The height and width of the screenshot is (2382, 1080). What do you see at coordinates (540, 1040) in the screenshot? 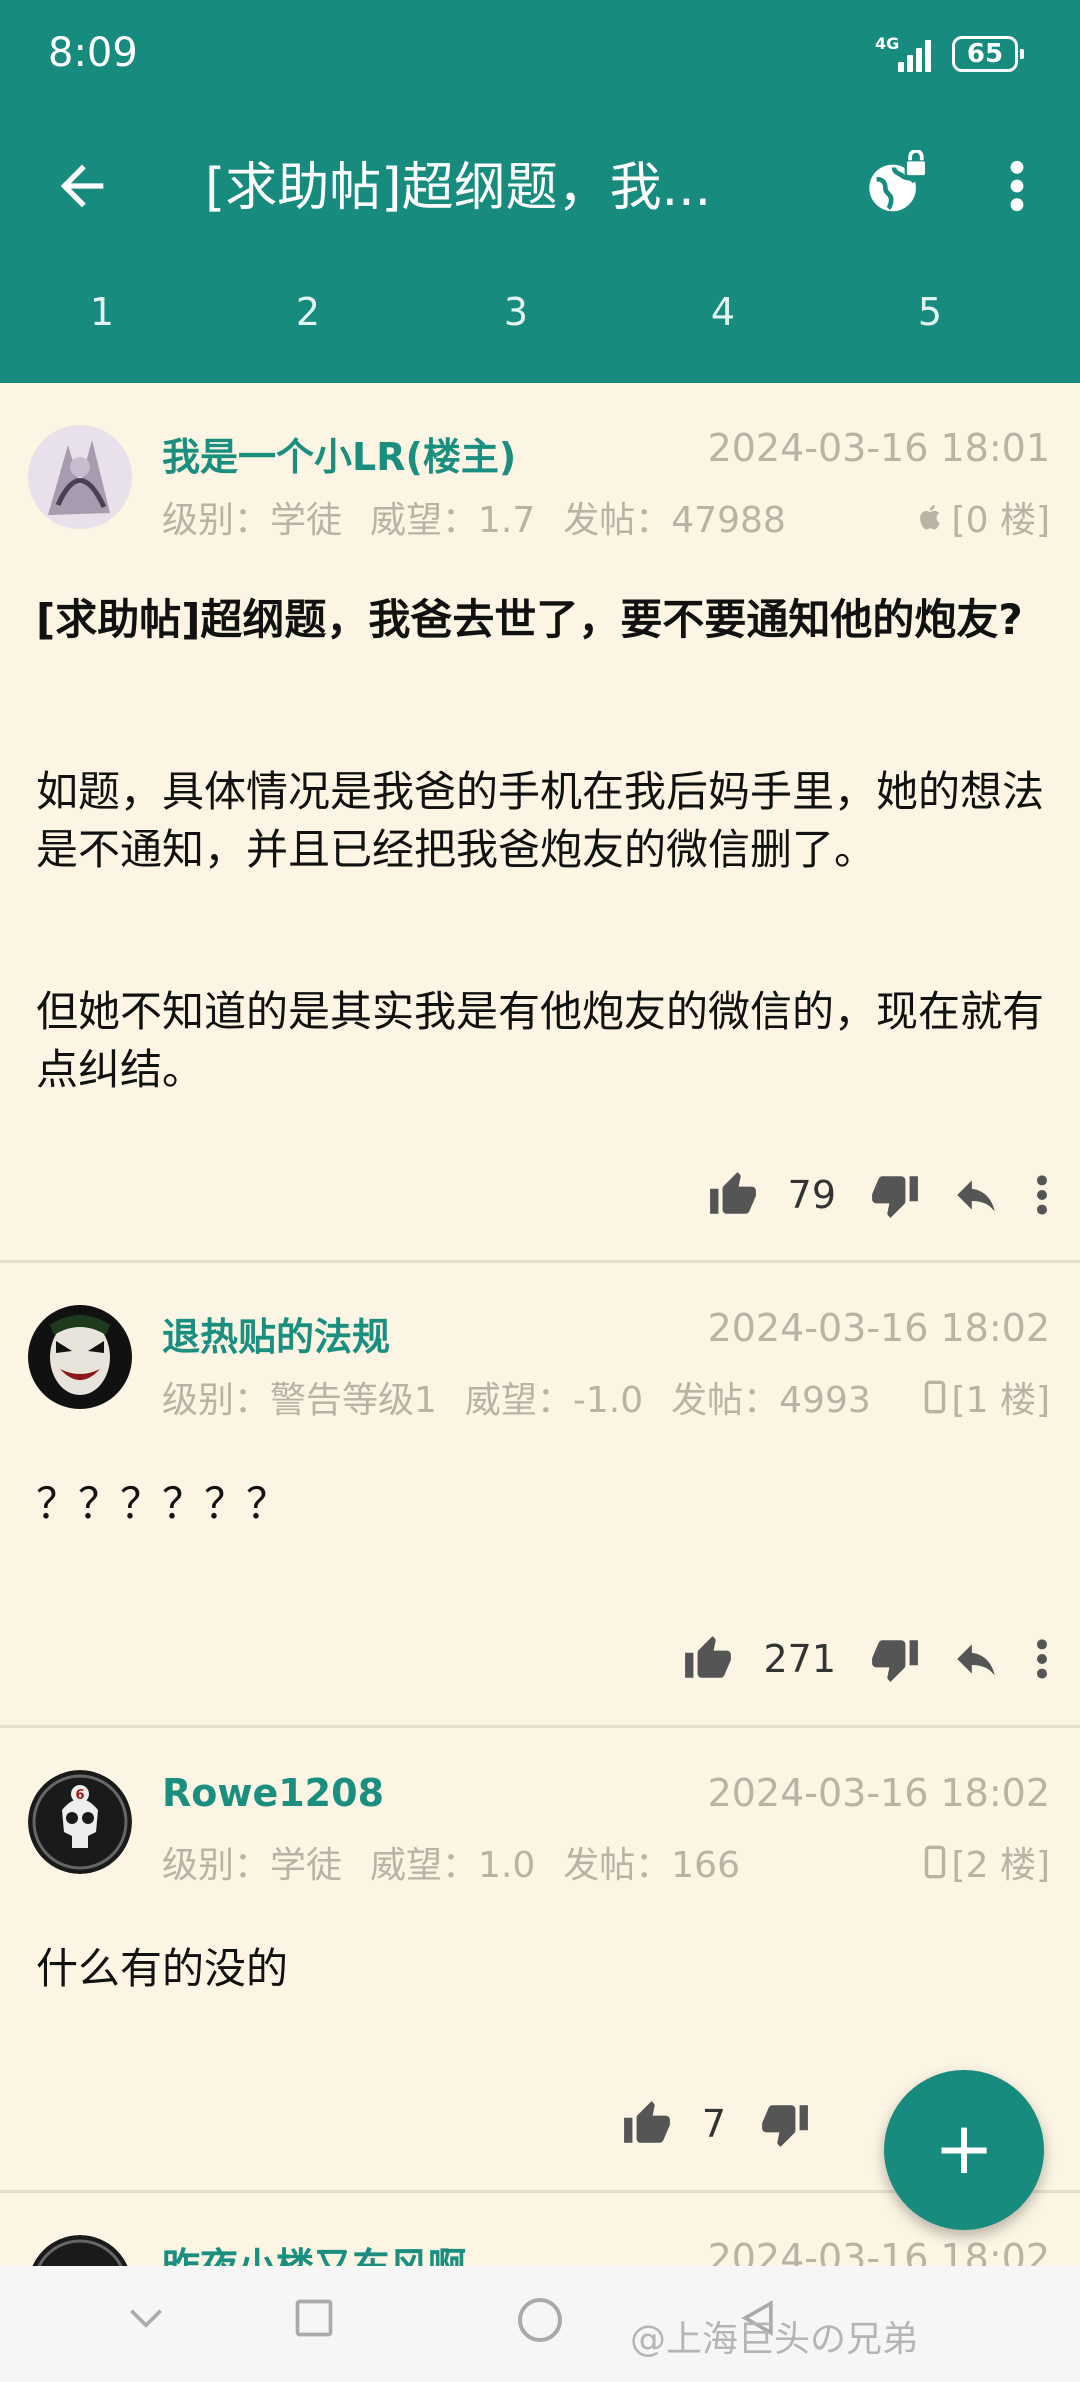
I see `post-body-paragraph: 但她不知道的是其实我是有他炮友的微信的，现在就有点纠结。` at bounding box center [540, 1040].